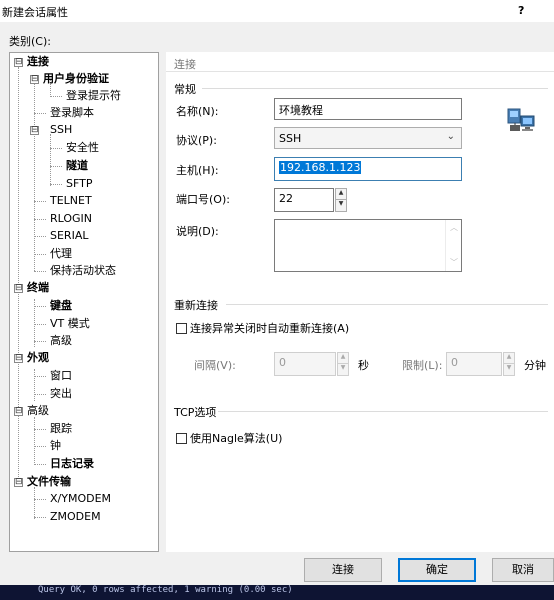  What do you see at coordinates (196, 305) in the screenshot?
I see `section-reconnect: 重新连接` at bounding box center [196, 305].